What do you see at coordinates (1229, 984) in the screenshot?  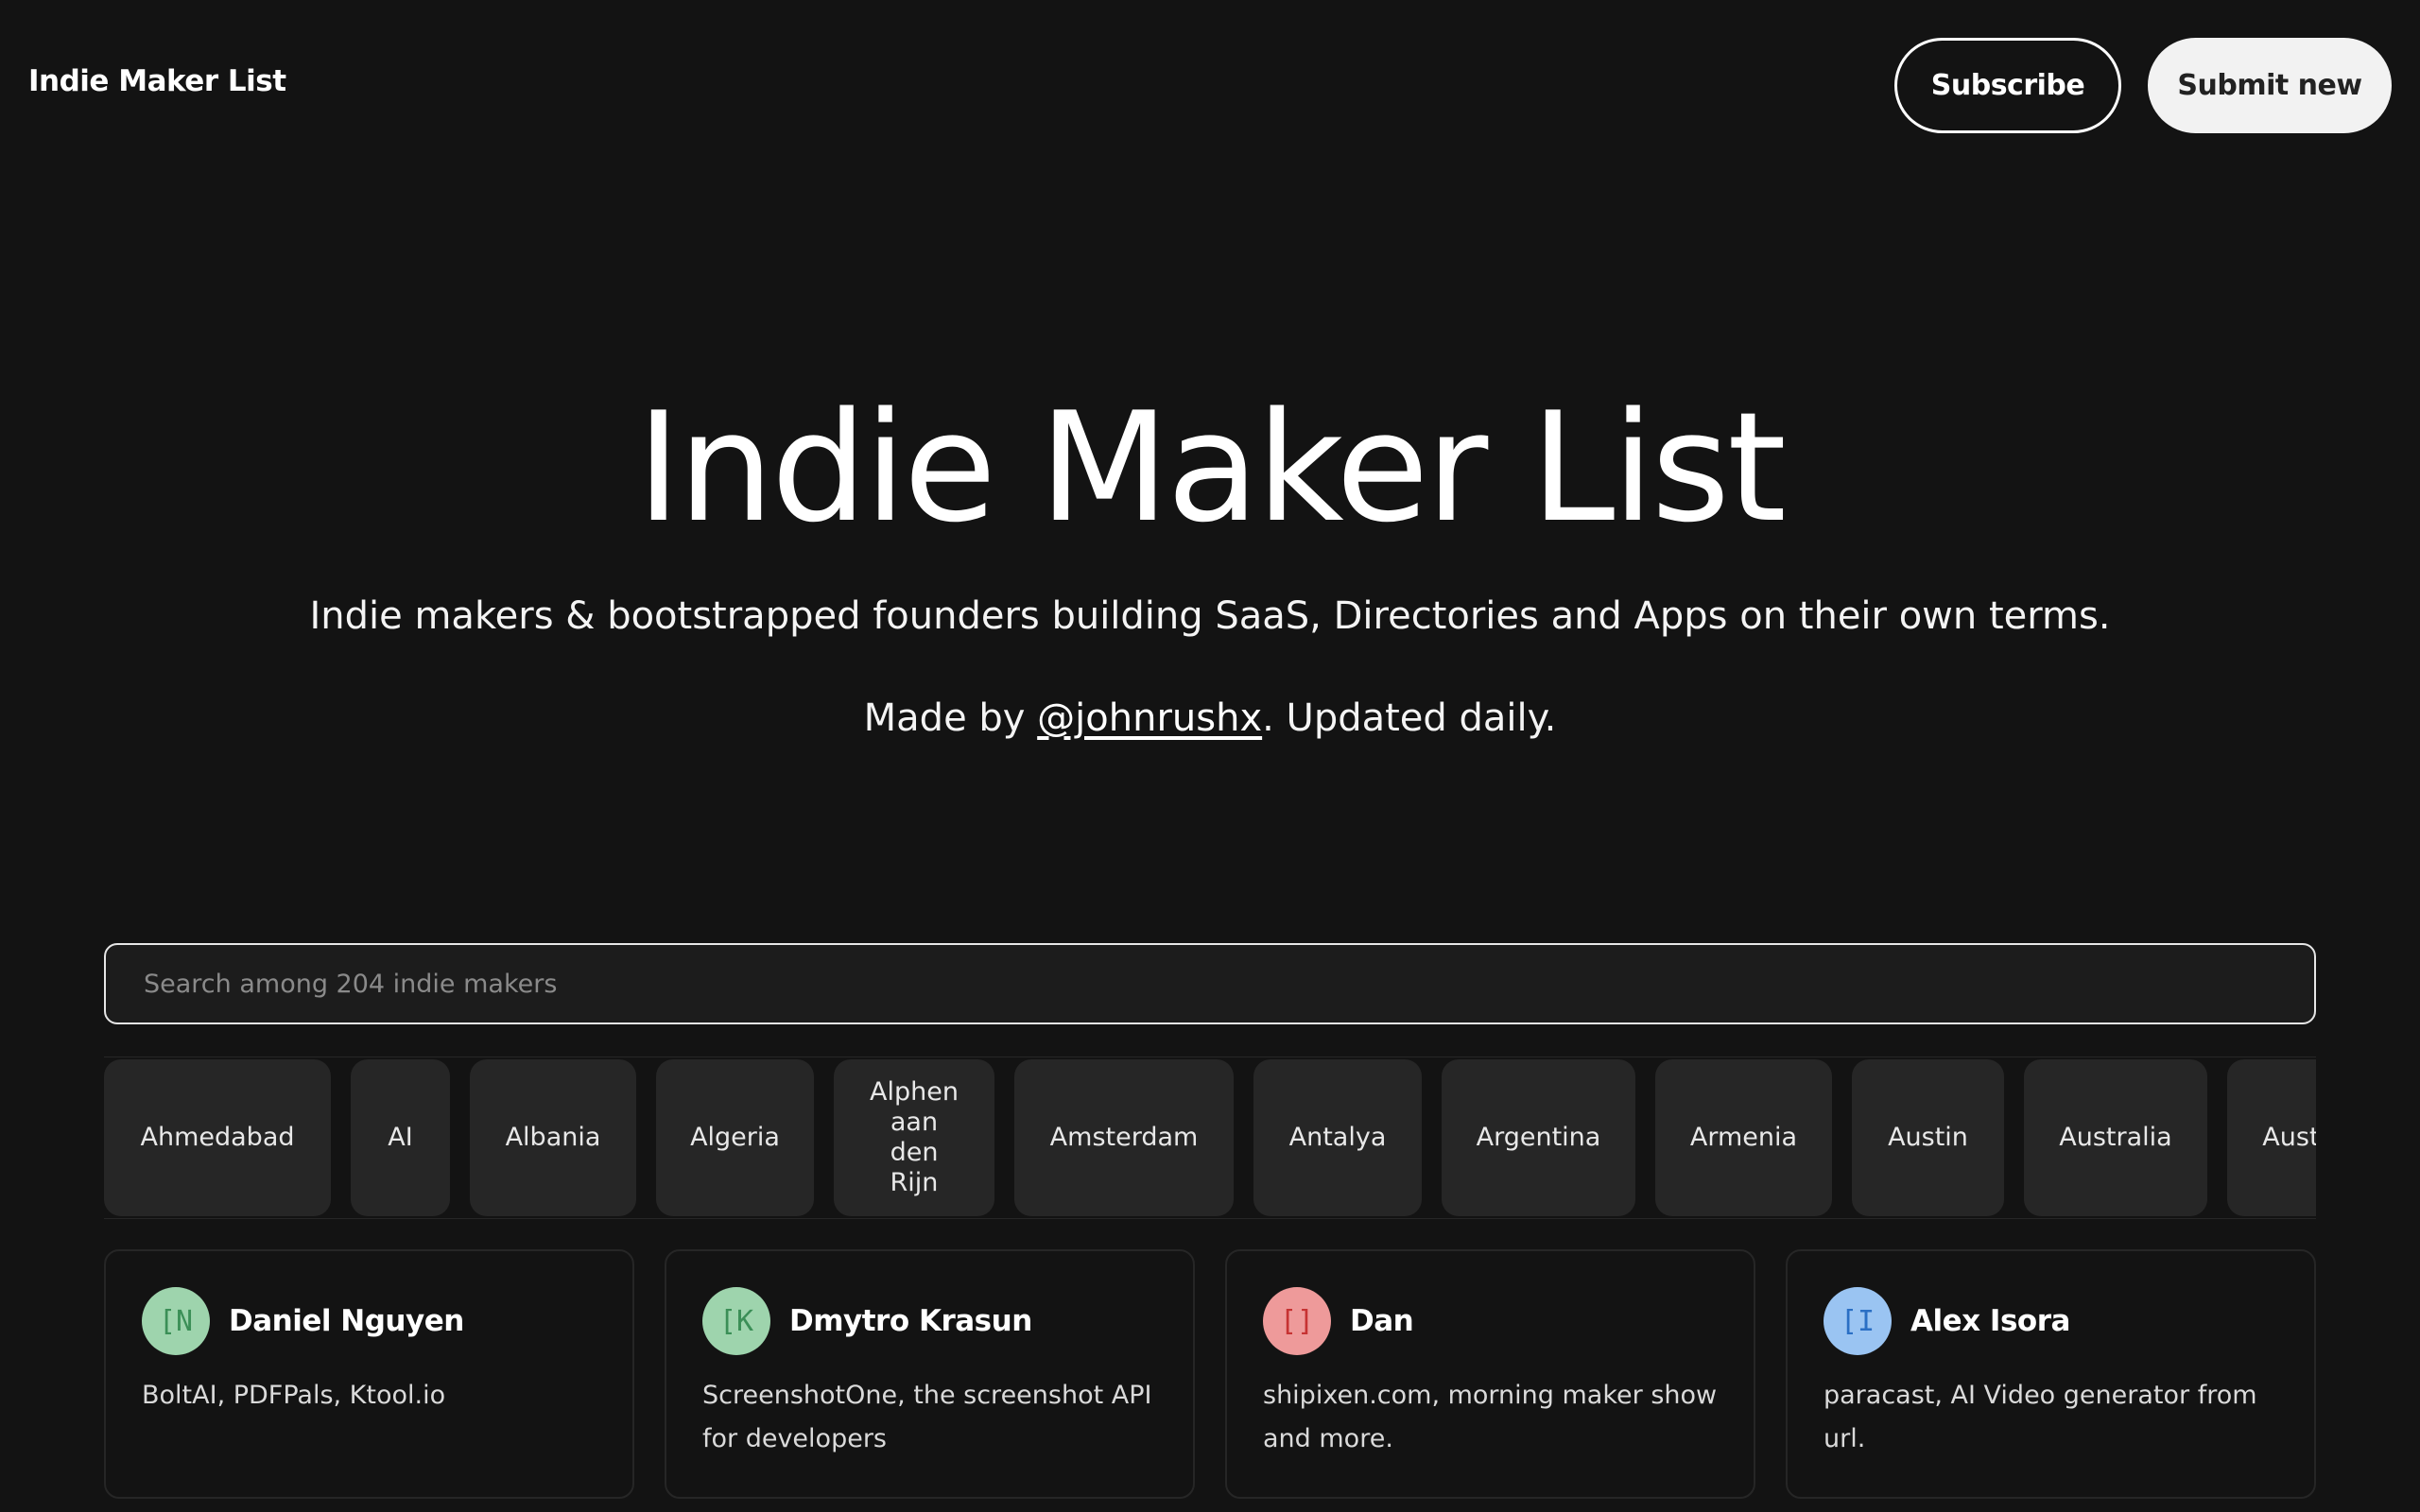 I see `search-input` at bounding box center [1229, 984].